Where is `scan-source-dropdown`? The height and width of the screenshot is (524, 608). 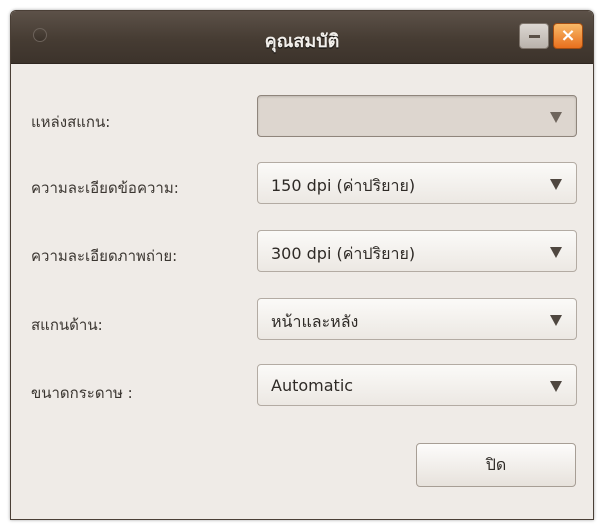
scan-source-dropdown is located at coordinates (417, 116).